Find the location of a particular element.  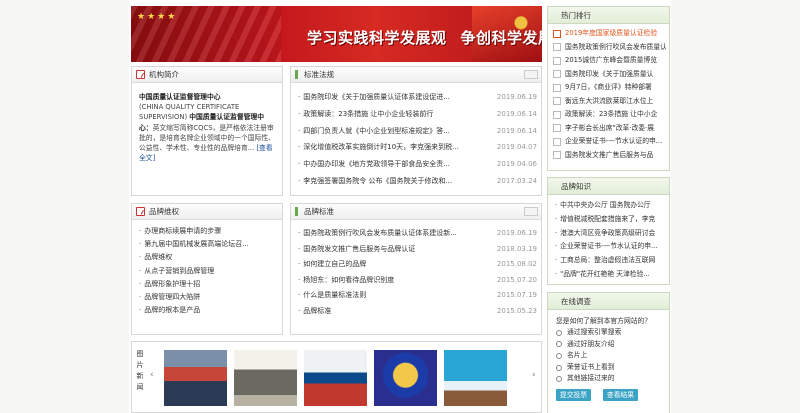

list-item: 国务院发文推广售后服务与品牌认证2018.03.19 is located at coordinates (417, 250).